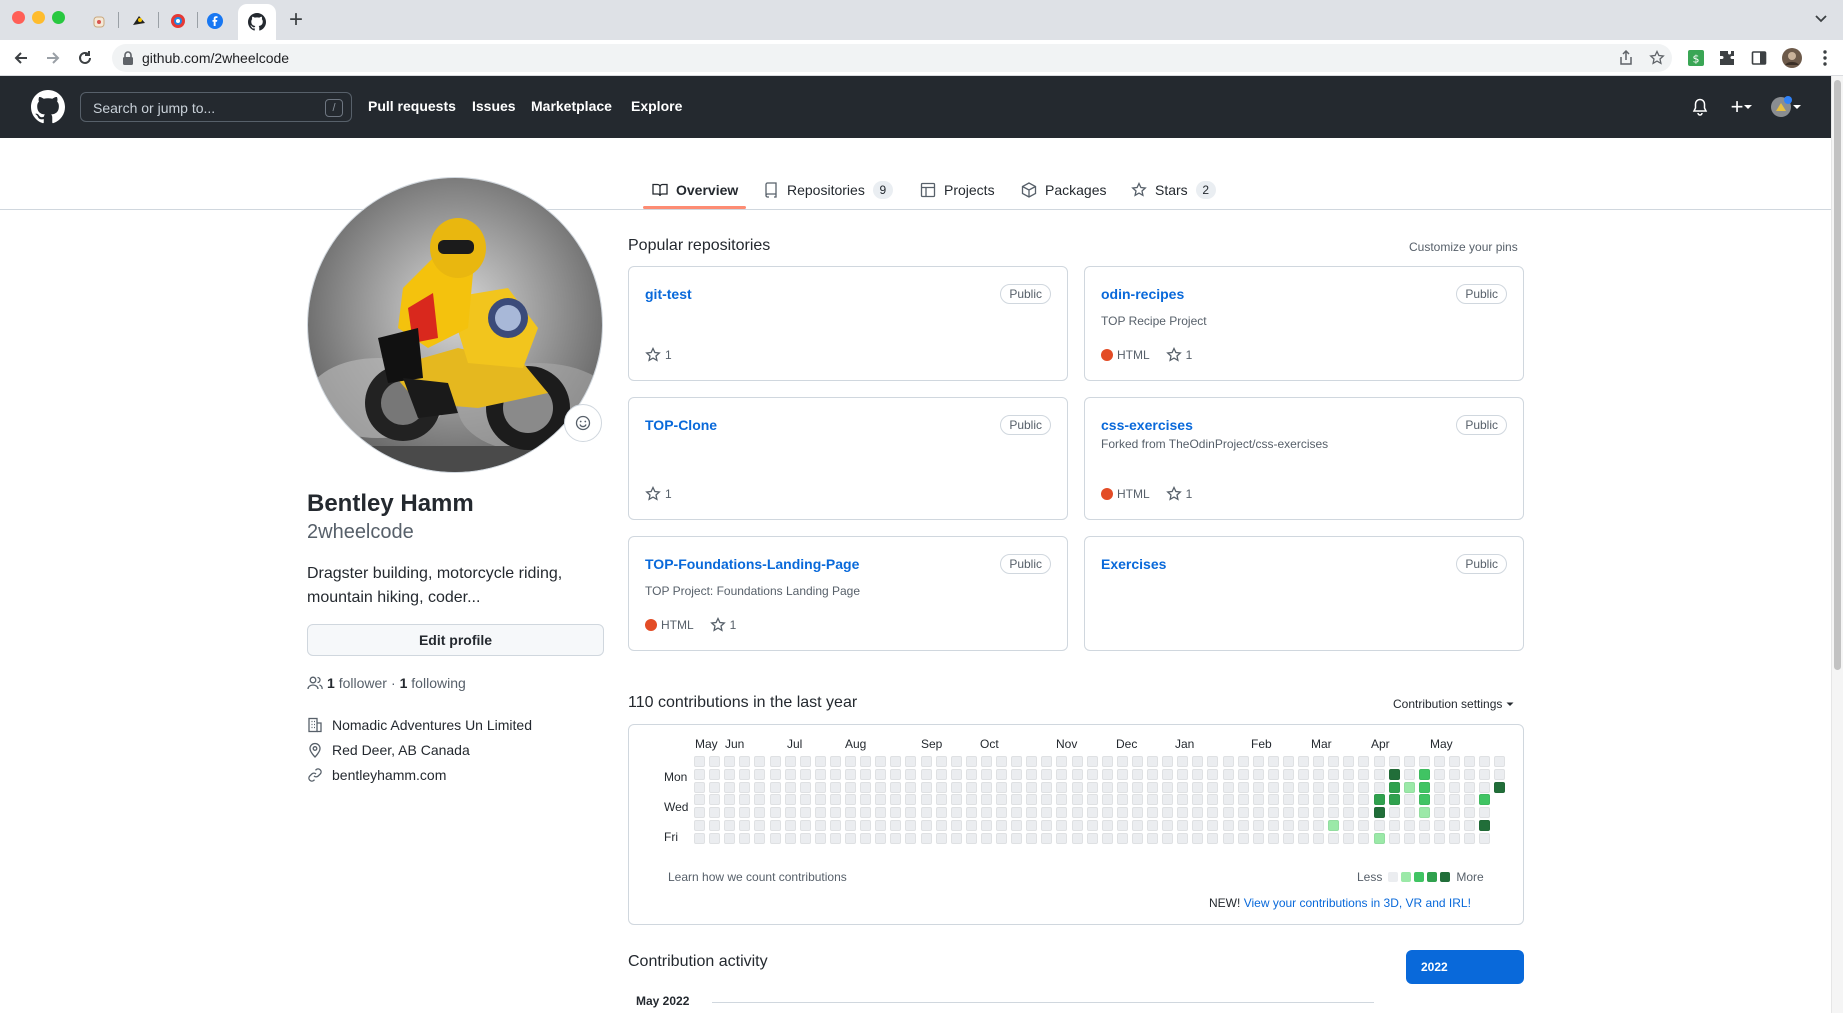 The width and height of the screenshot is (1843, 1013). Describe the element at coordinates (38, 17) in the screenshot. I see `minimize-window-button` at that location.